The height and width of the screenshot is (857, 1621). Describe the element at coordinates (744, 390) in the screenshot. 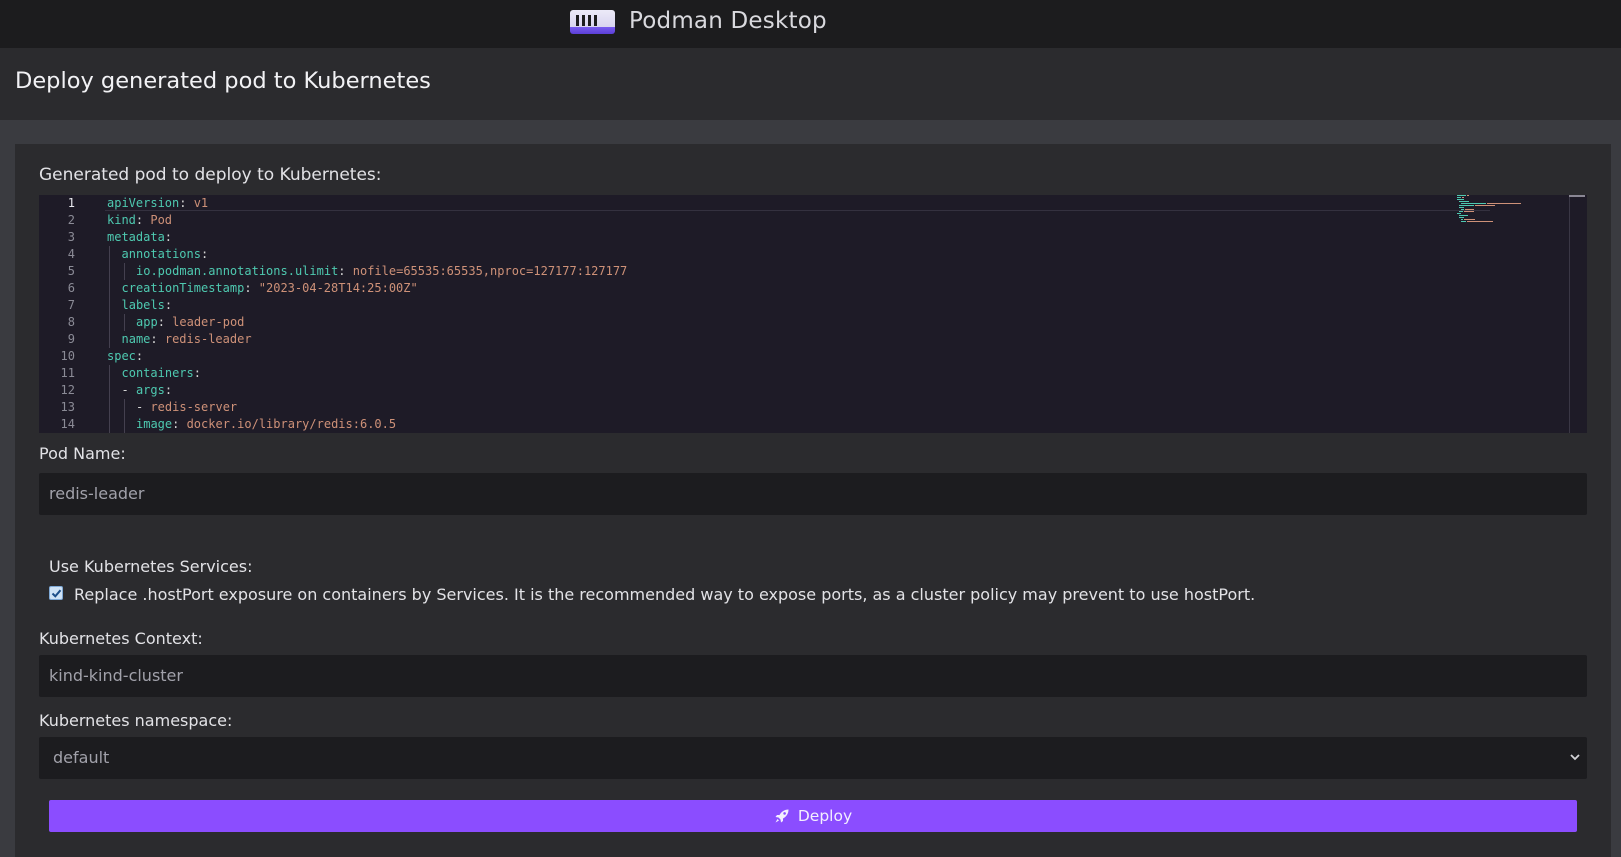

I see `editor-line: 12 - args:` at that location.